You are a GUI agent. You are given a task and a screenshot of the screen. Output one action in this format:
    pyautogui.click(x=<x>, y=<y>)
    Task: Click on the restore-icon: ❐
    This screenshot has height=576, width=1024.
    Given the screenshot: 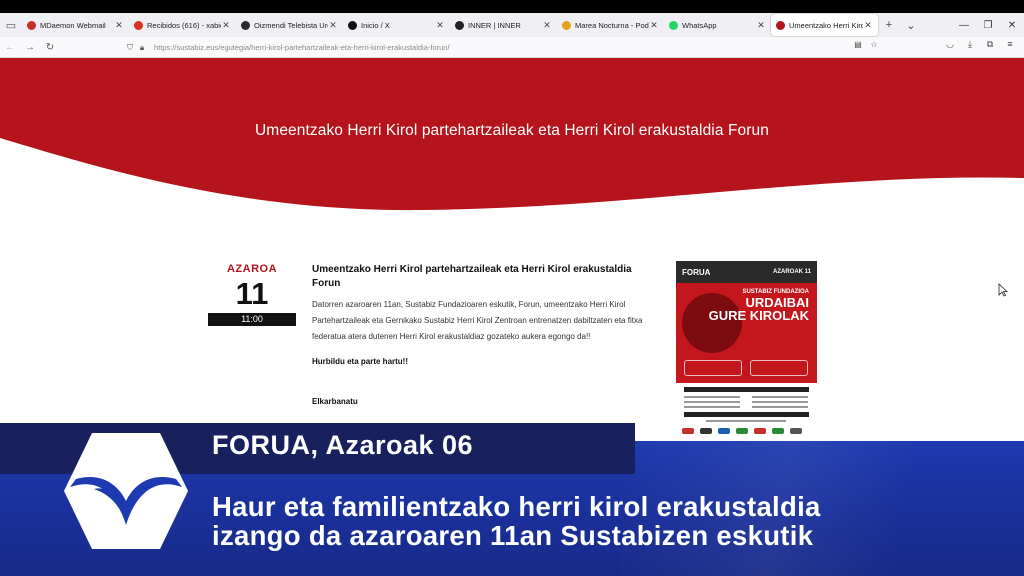 What is the action you would take?
    pyautogui.click(x=988, y=25)
    